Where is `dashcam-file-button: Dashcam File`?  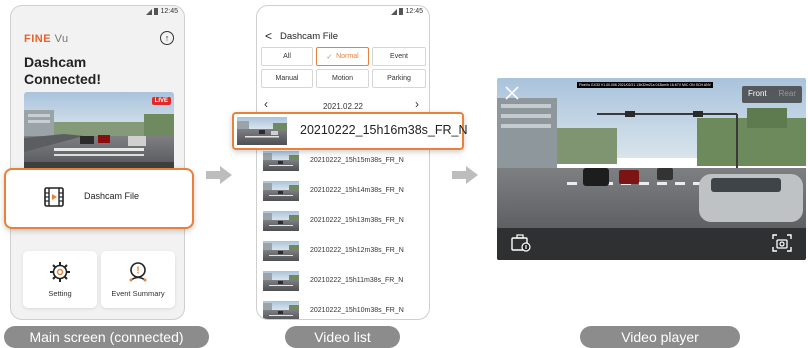 dashcam-file-button: Dashcam File is located at coordinates (99, 198).